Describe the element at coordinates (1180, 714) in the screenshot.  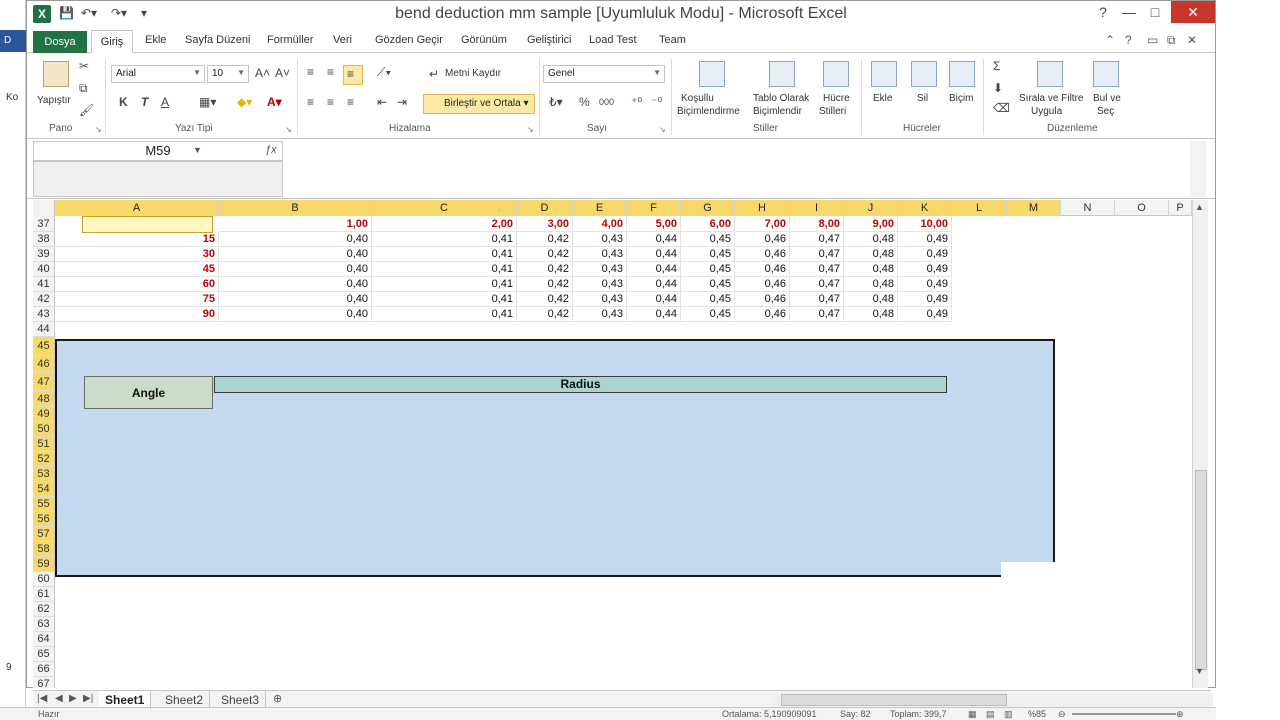
I see `zoom-in-icon: ⊕` at that location.